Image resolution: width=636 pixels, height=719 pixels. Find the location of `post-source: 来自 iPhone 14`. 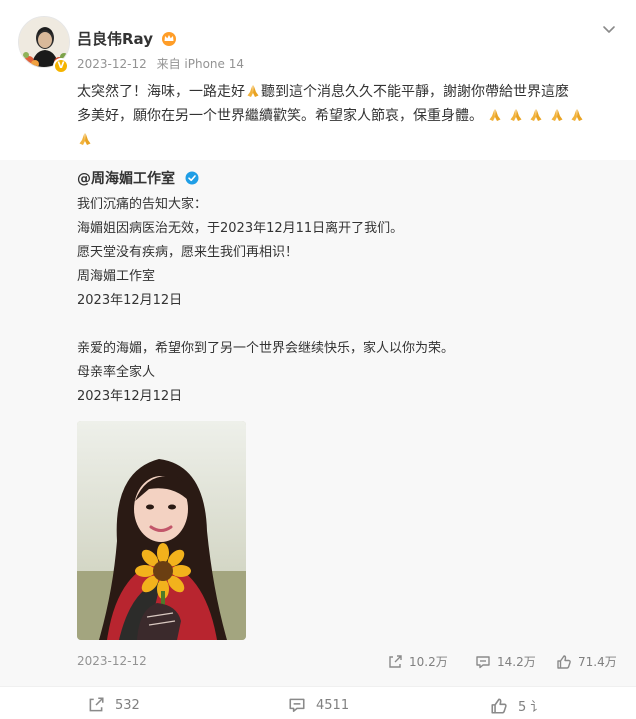

post-source: 来自 iPhone 14 is located at coordinates (200, 64).